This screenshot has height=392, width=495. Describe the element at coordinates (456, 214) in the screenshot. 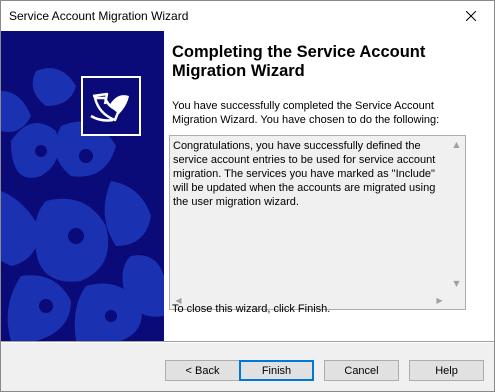

I see `vertical-scrollbar: ▲ ▼` at that location.